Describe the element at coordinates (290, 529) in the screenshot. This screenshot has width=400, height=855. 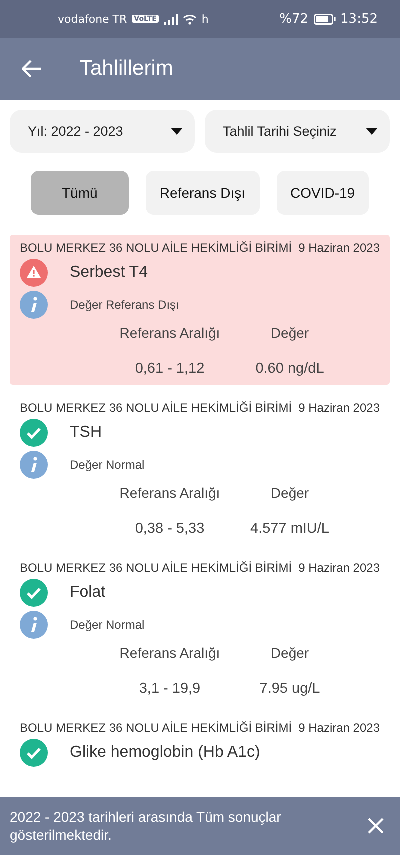
I see `result-value: 4.577 mIU/L` at that location.